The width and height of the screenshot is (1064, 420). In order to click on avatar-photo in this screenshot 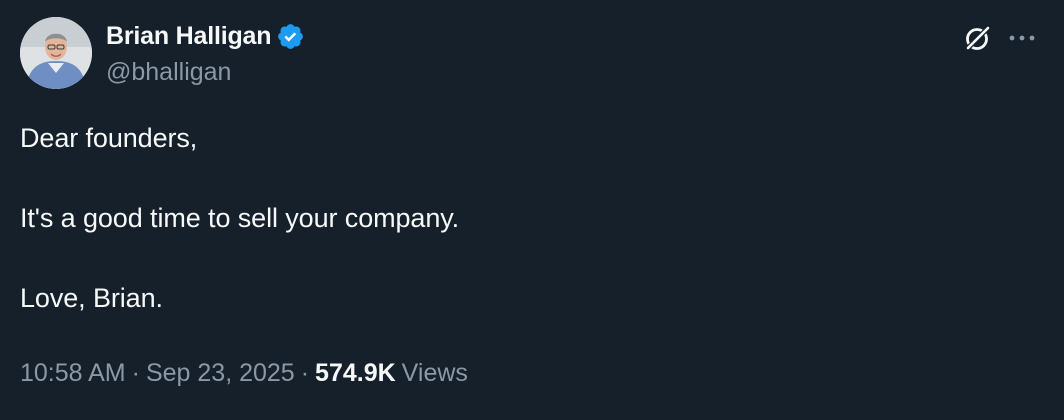, I will do `click(56, 53)`.